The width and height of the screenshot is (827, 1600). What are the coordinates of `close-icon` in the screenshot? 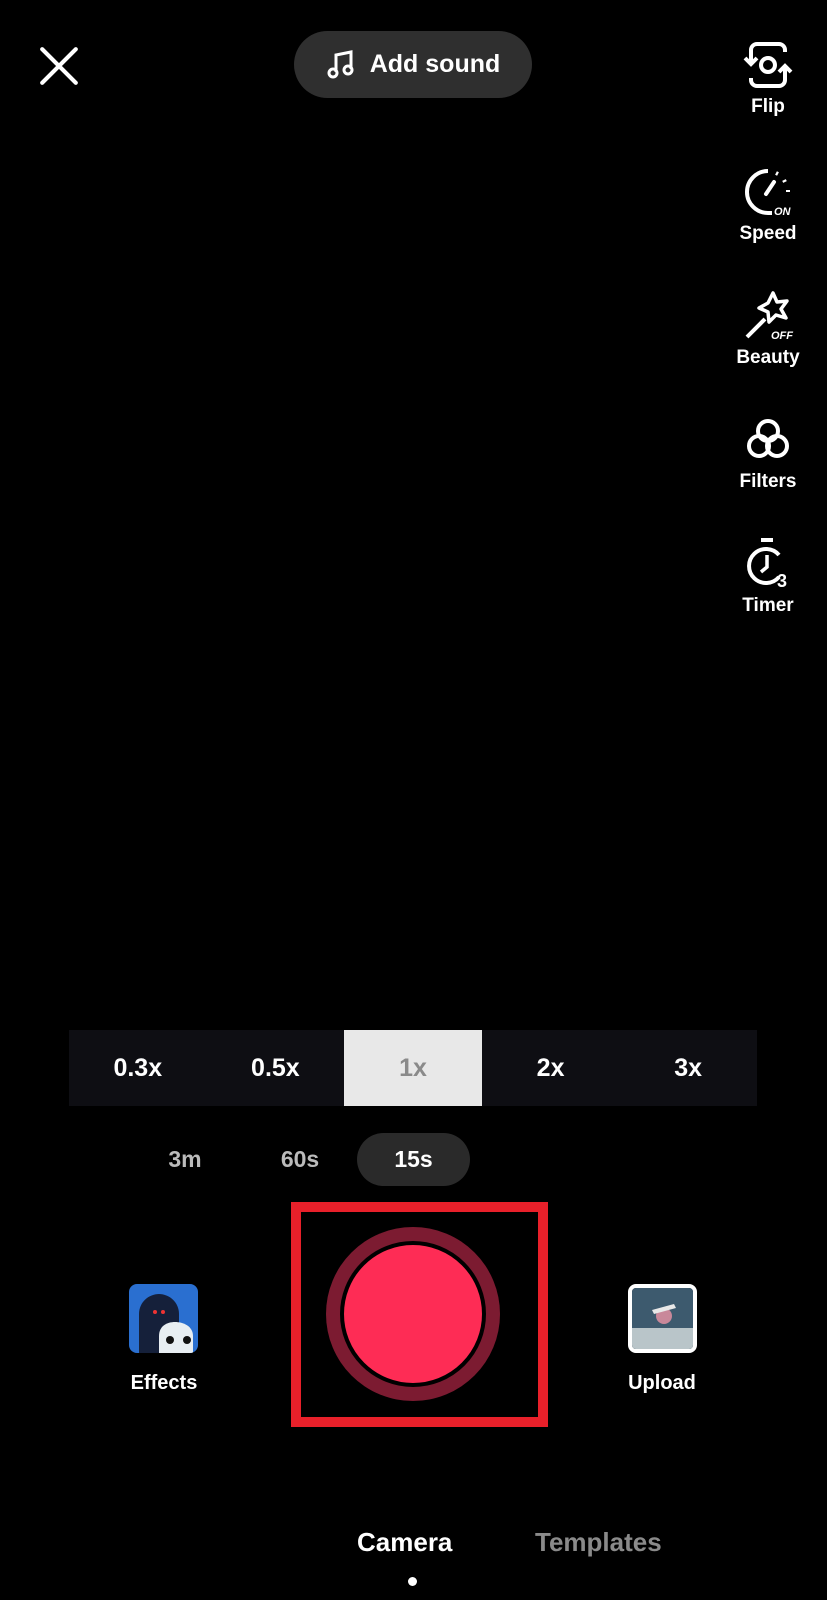 It's located at (59, 66).